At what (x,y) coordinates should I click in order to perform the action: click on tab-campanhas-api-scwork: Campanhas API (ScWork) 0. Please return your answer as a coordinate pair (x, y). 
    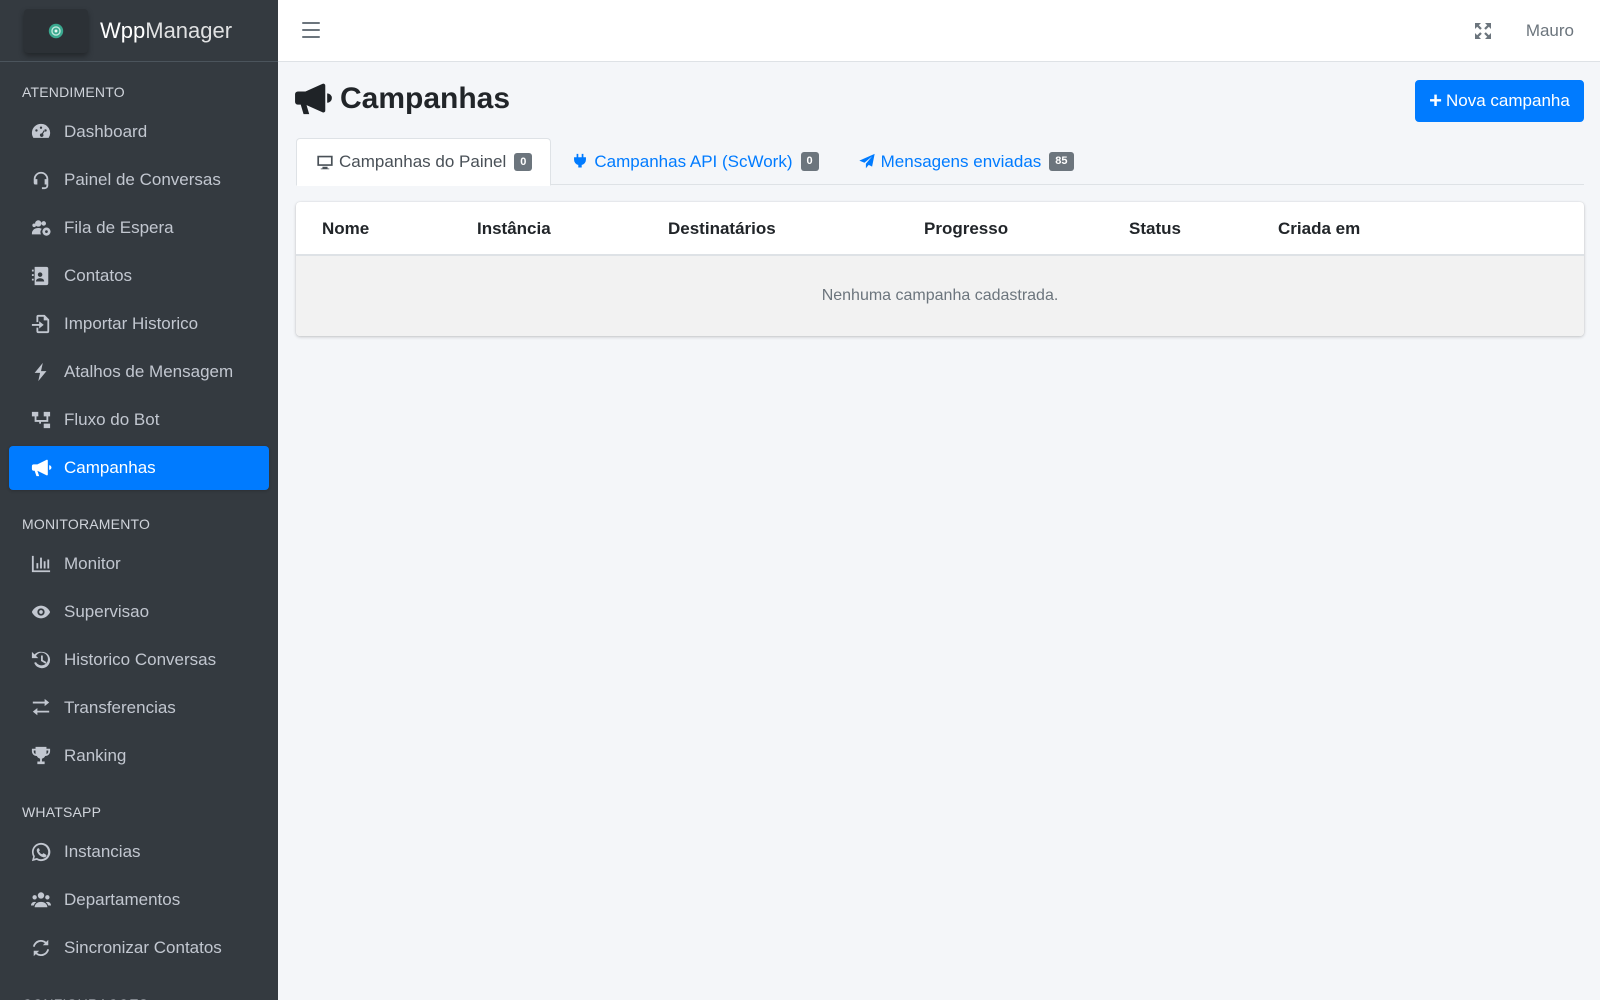
    Looking at the image, I should click on (694, 161).